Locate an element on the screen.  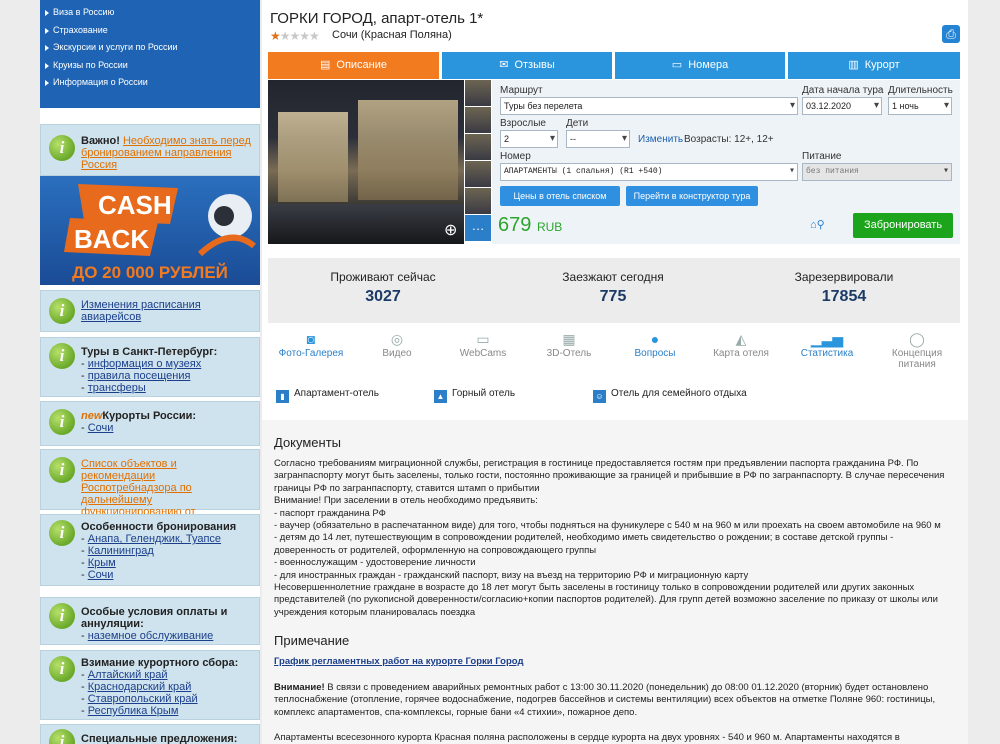
booking-crimea-link: Крым is located at coordinates (102, 563).